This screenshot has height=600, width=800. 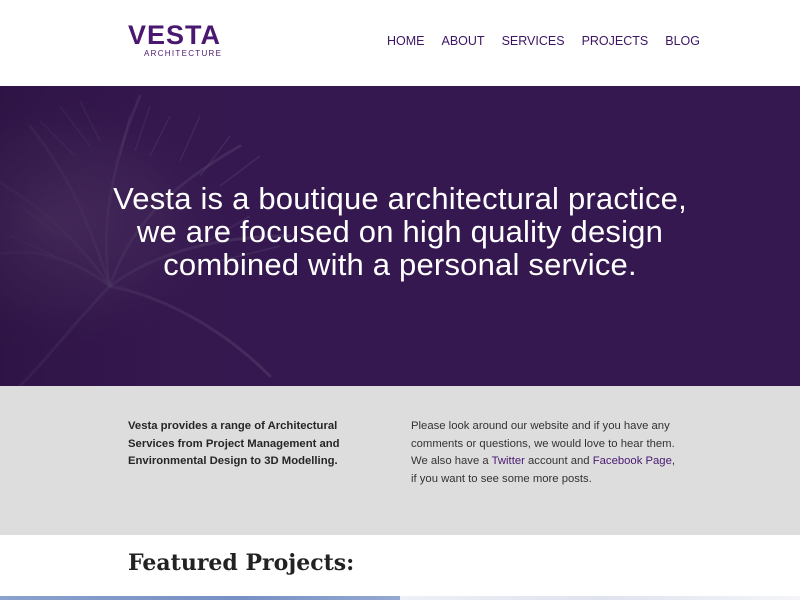 I want to click on hero-line-3: combined with a personal service., so click(x=400, y=264).